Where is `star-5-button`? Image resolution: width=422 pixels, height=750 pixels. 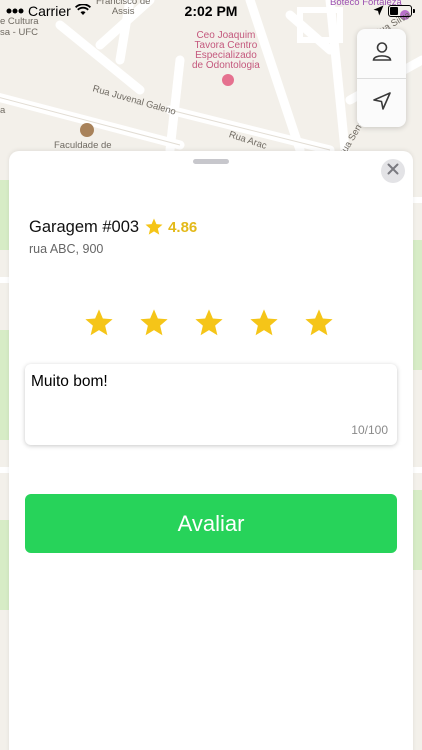 star-5-button is located at coordinates (319, 323).